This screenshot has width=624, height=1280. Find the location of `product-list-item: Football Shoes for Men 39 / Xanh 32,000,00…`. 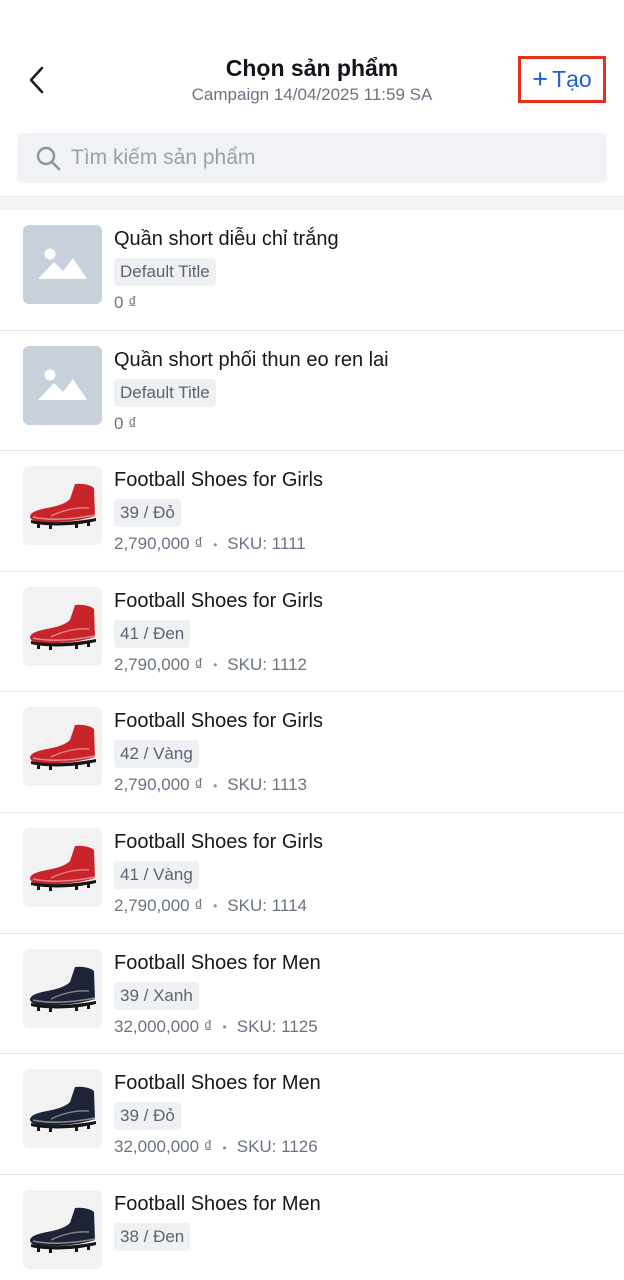

product-list-item: Football Shoes for Men 39 / Xanh 32,000,00… is located at coordinates (312, 994).